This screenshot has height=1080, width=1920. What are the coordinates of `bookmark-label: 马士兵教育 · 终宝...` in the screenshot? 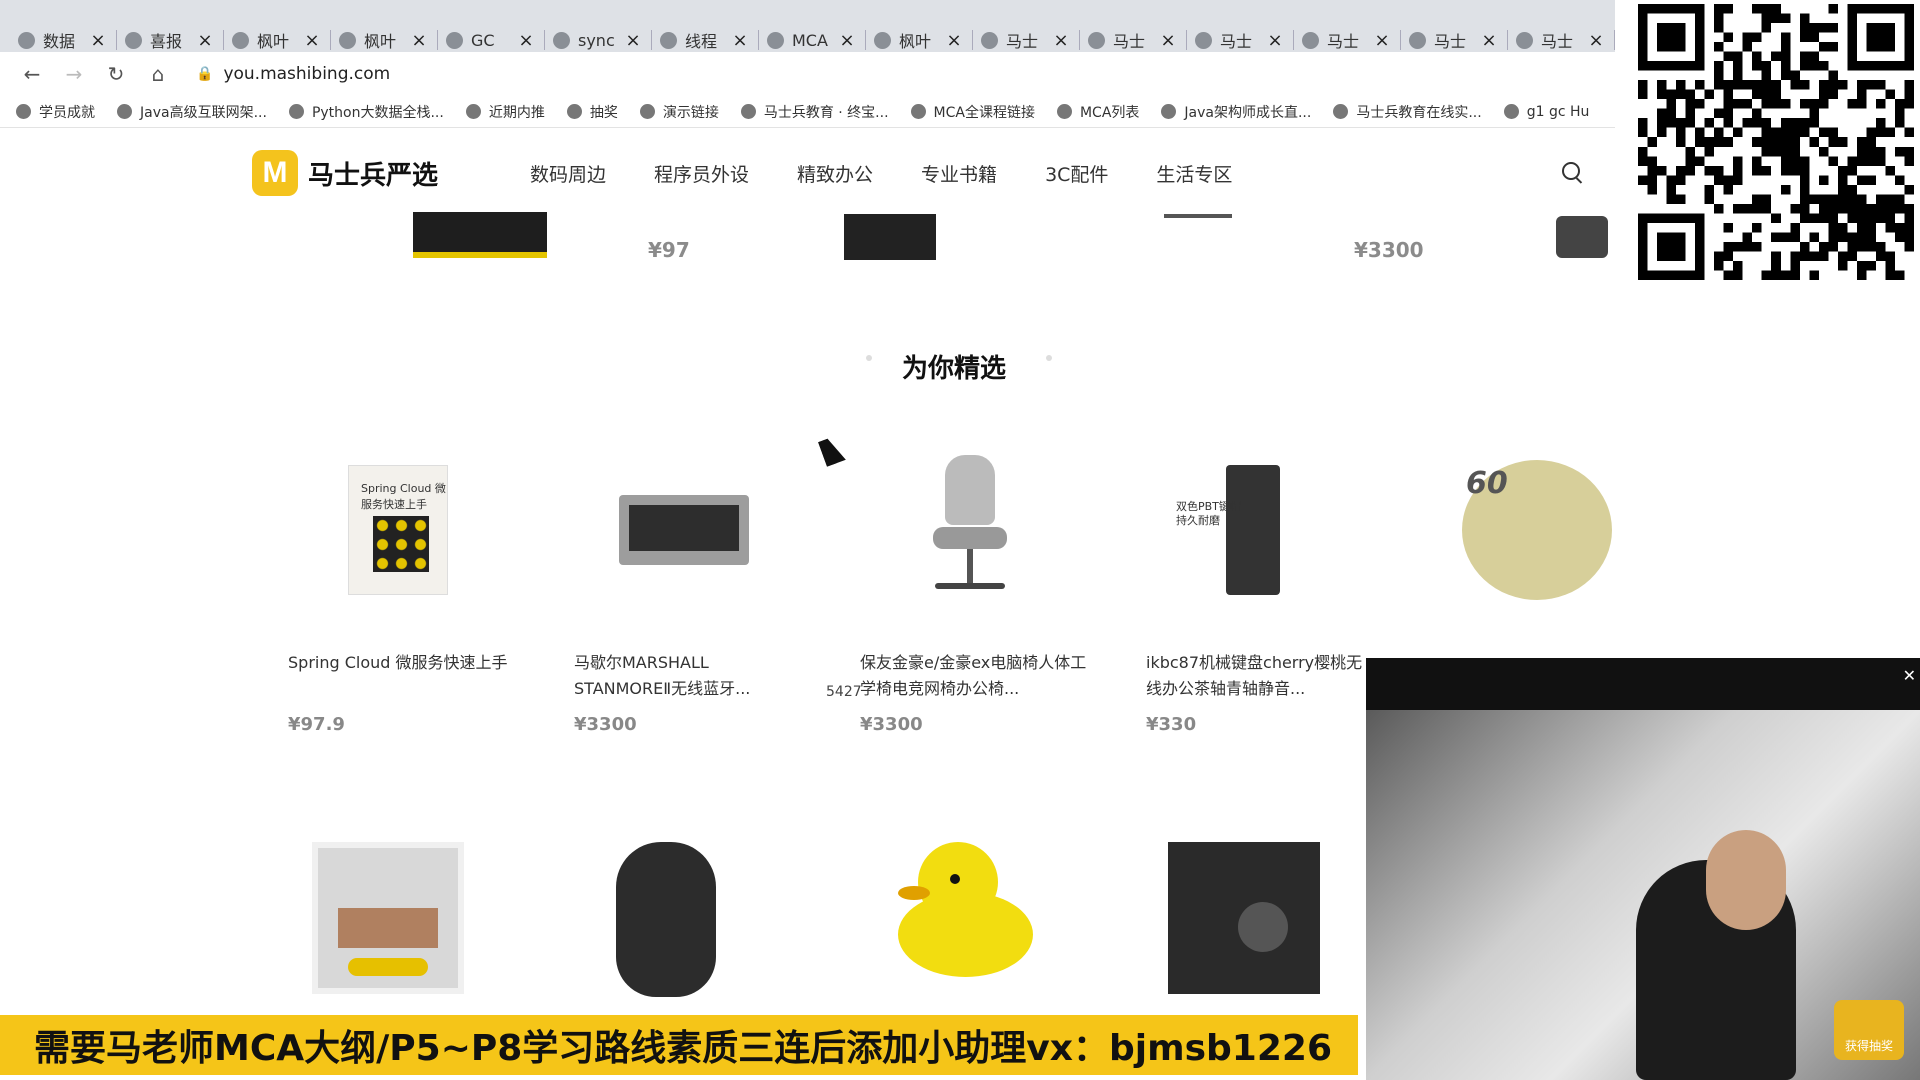 It's located at (826, 112).